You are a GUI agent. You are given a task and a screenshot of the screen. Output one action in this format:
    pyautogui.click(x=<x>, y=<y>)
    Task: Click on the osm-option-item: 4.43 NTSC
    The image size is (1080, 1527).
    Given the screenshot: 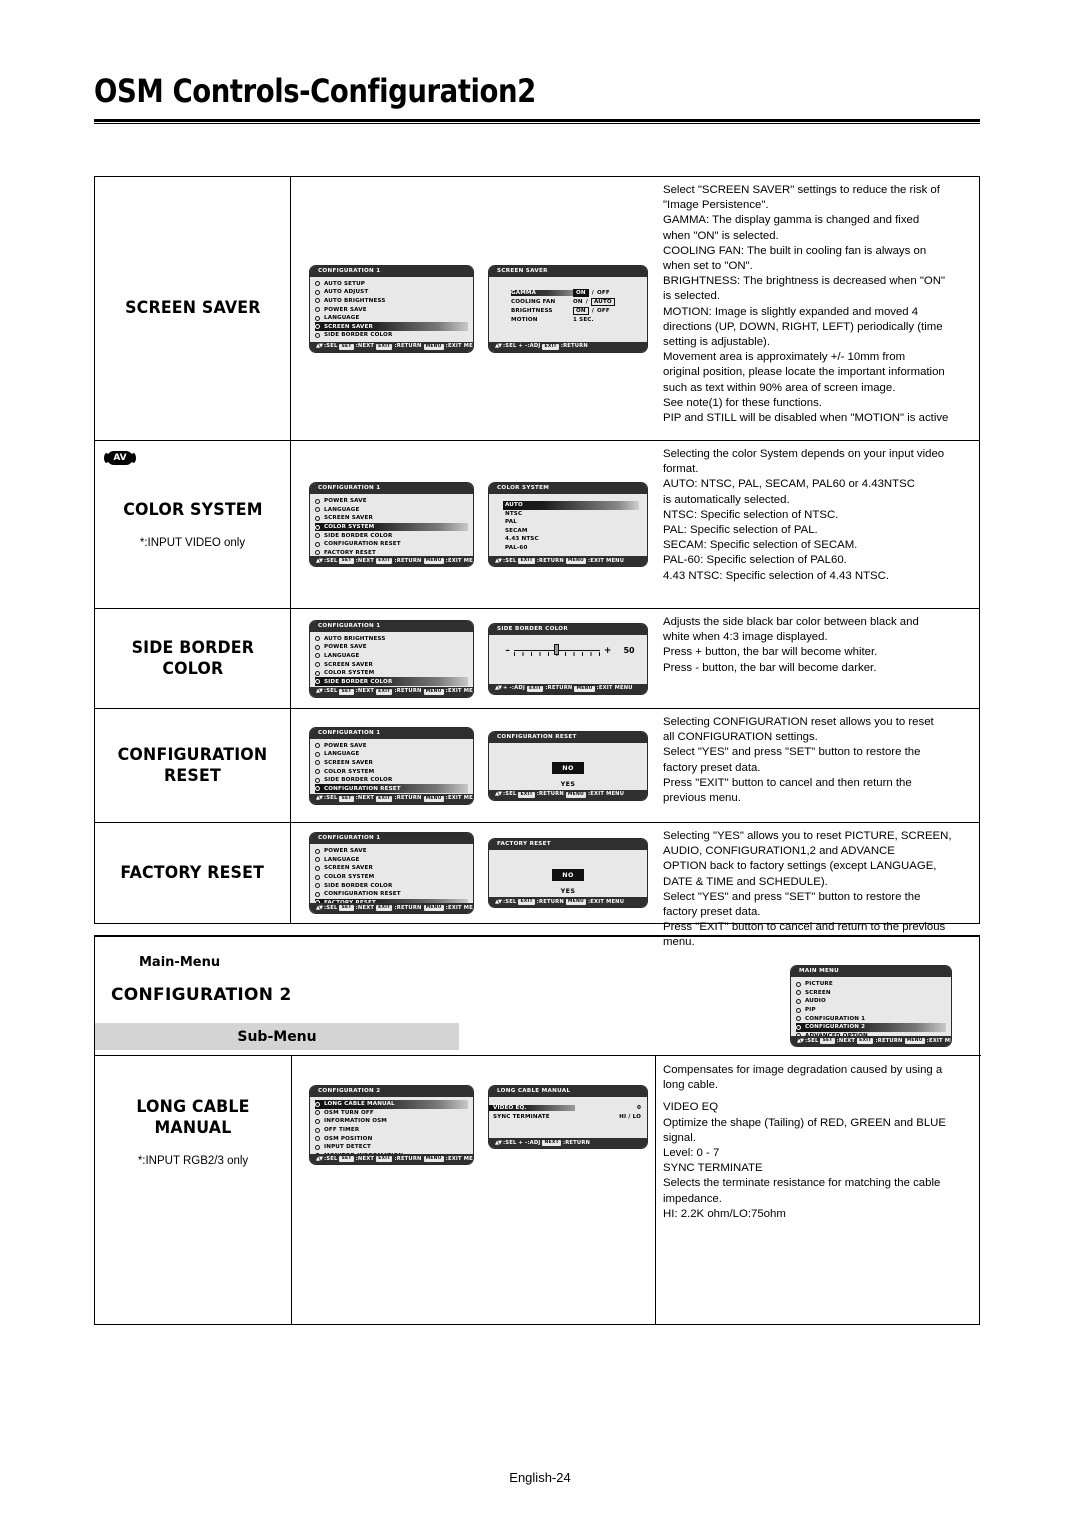 What is the action you would take?
    pyautogui.click(x=571, y=539)
    